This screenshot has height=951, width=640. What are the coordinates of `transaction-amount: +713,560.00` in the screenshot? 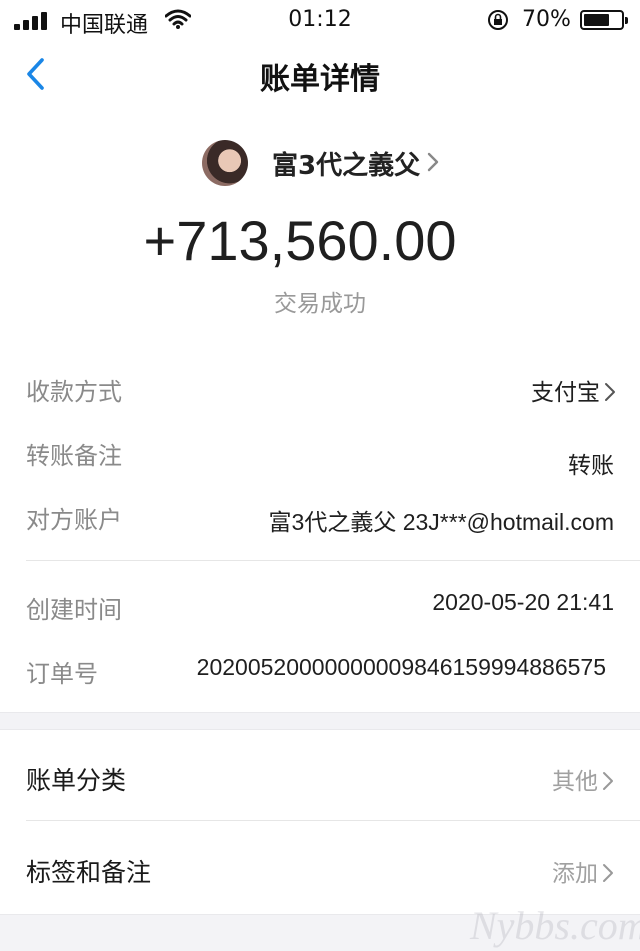 It's located at (300, 240).